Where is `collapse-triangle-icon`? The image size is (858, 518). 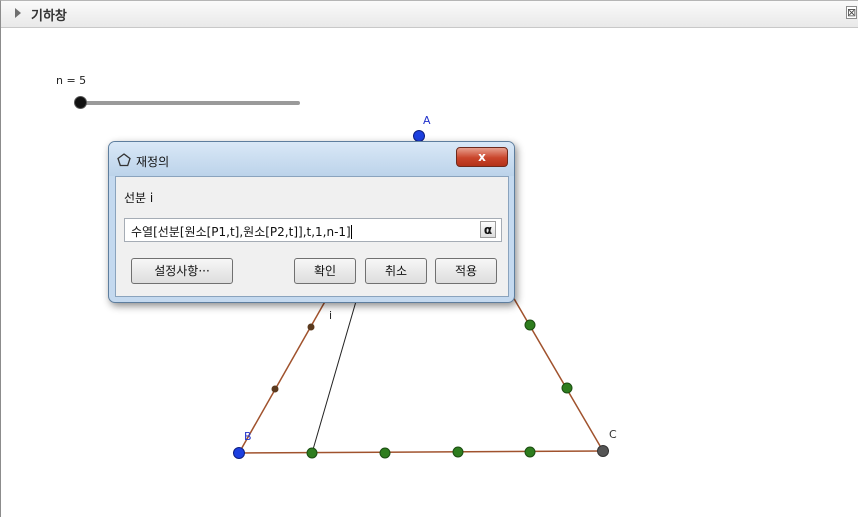 collapse-triangle-icon is located at coordinates (18, 13).